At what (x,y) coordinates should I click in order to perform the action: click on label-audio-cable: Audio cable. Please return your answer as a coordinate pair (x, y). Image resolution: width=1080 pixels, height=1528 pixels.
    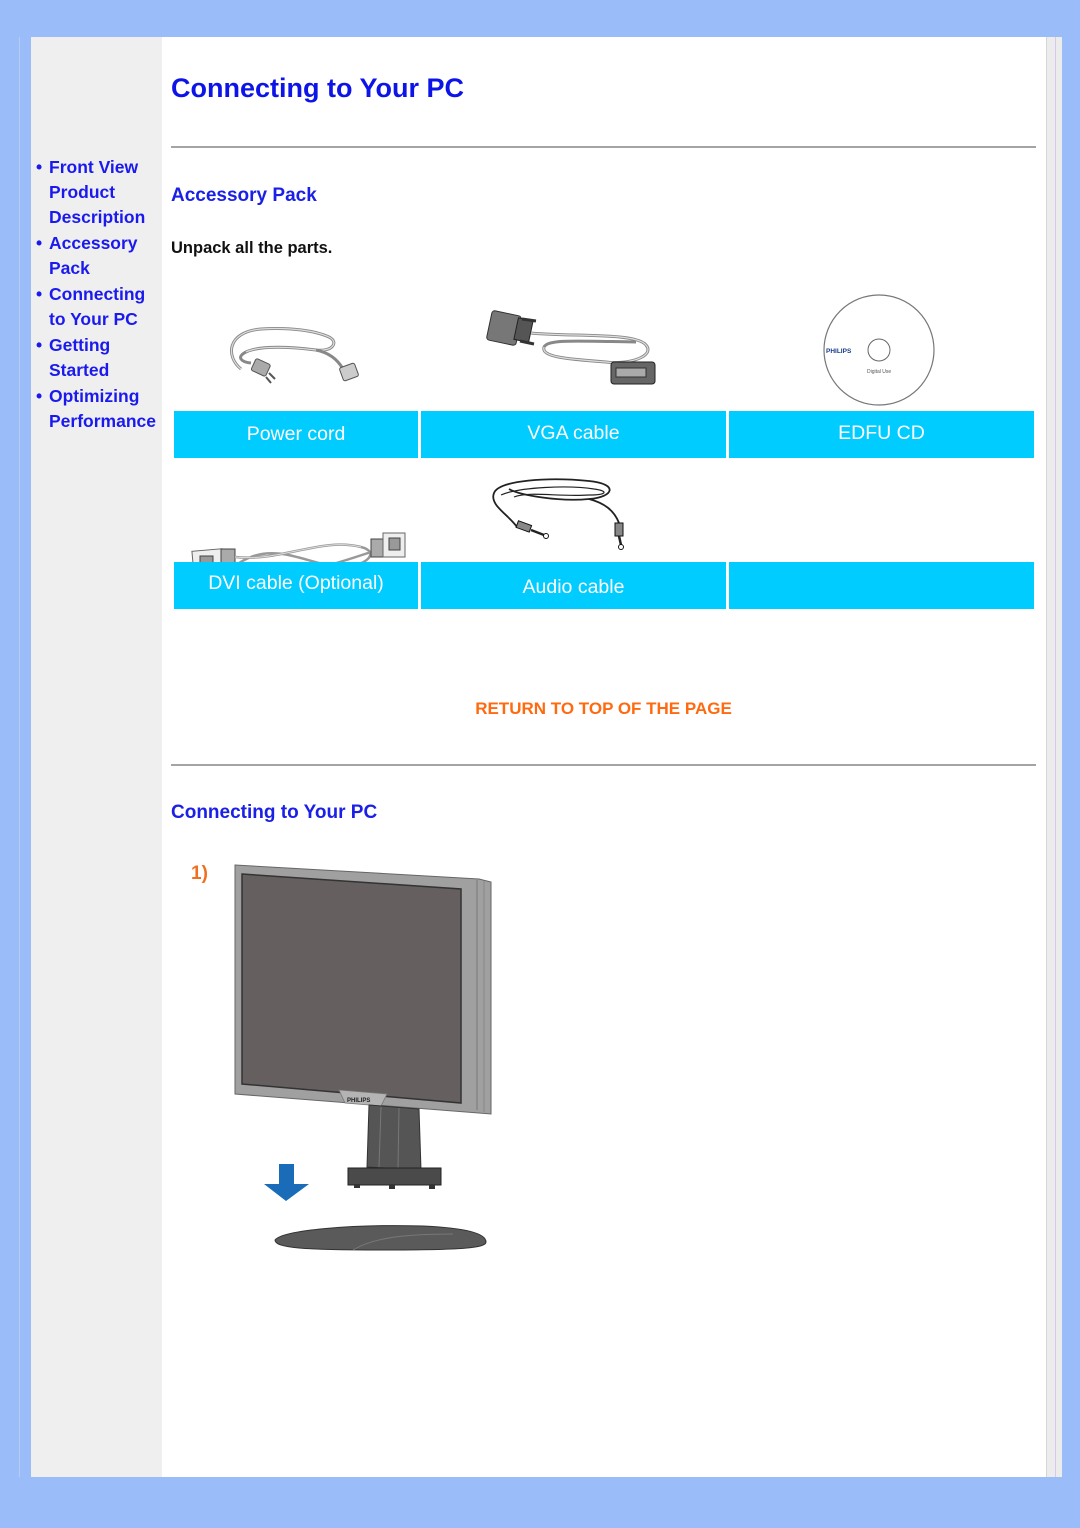
    Looking at the image, I should click on (573, 585).